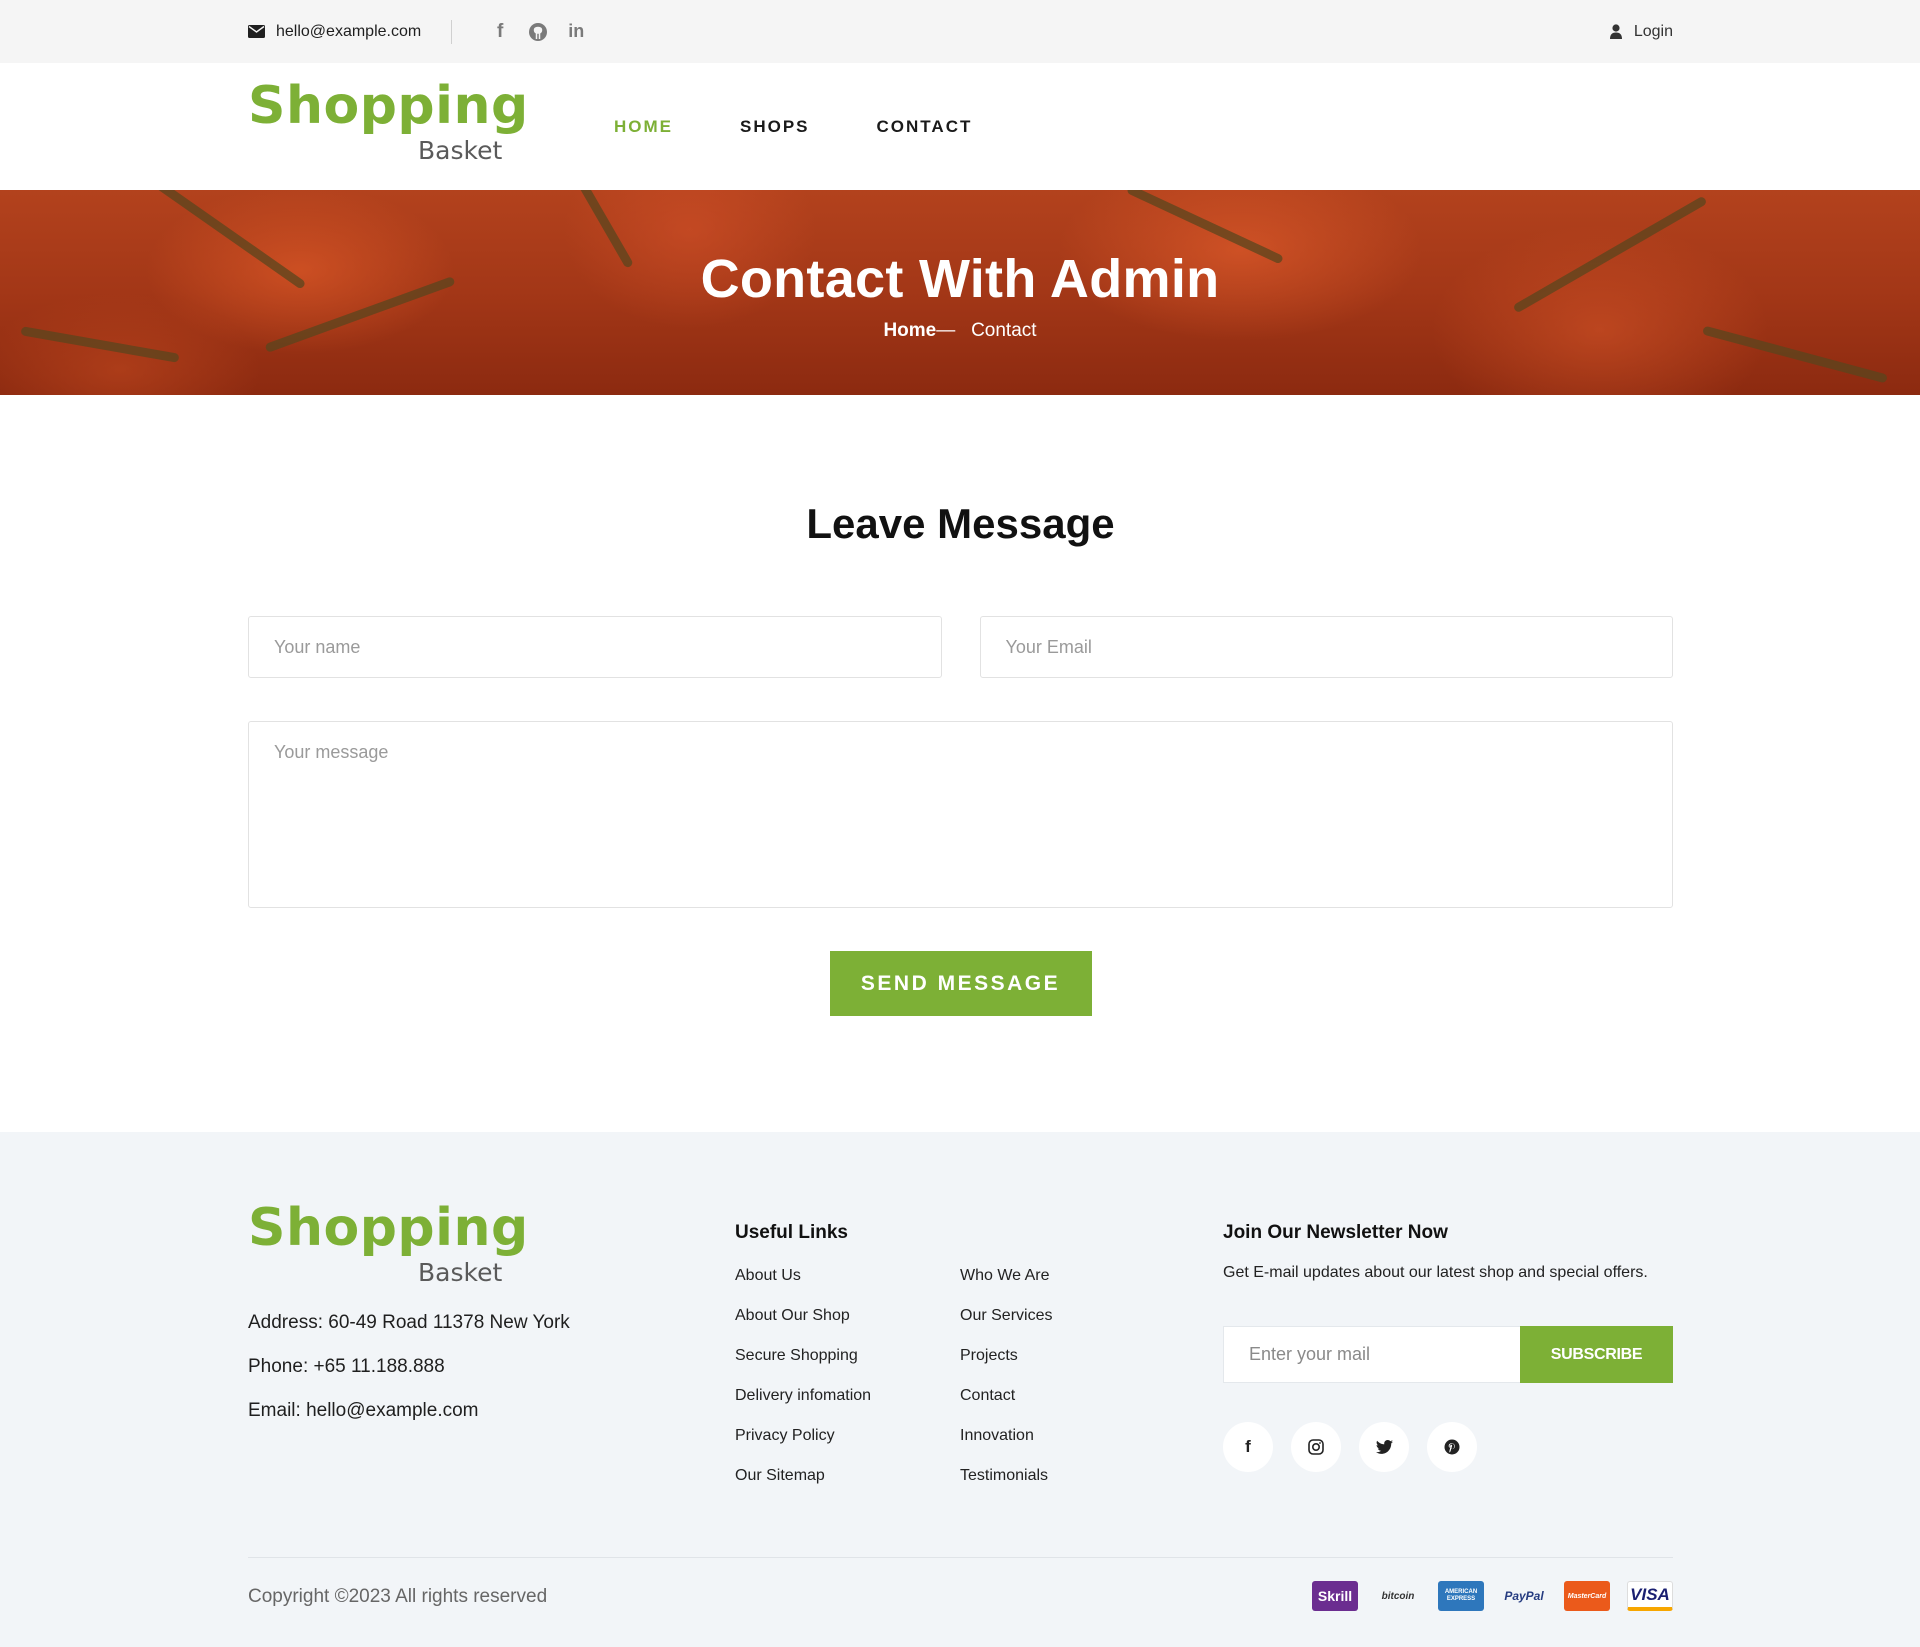 The image size is (1920, 1647). What do you see at coordinates (1006, 1365) in the screenshot?
I see `footer-link: Projects` at bounding box center [1006, 1365].